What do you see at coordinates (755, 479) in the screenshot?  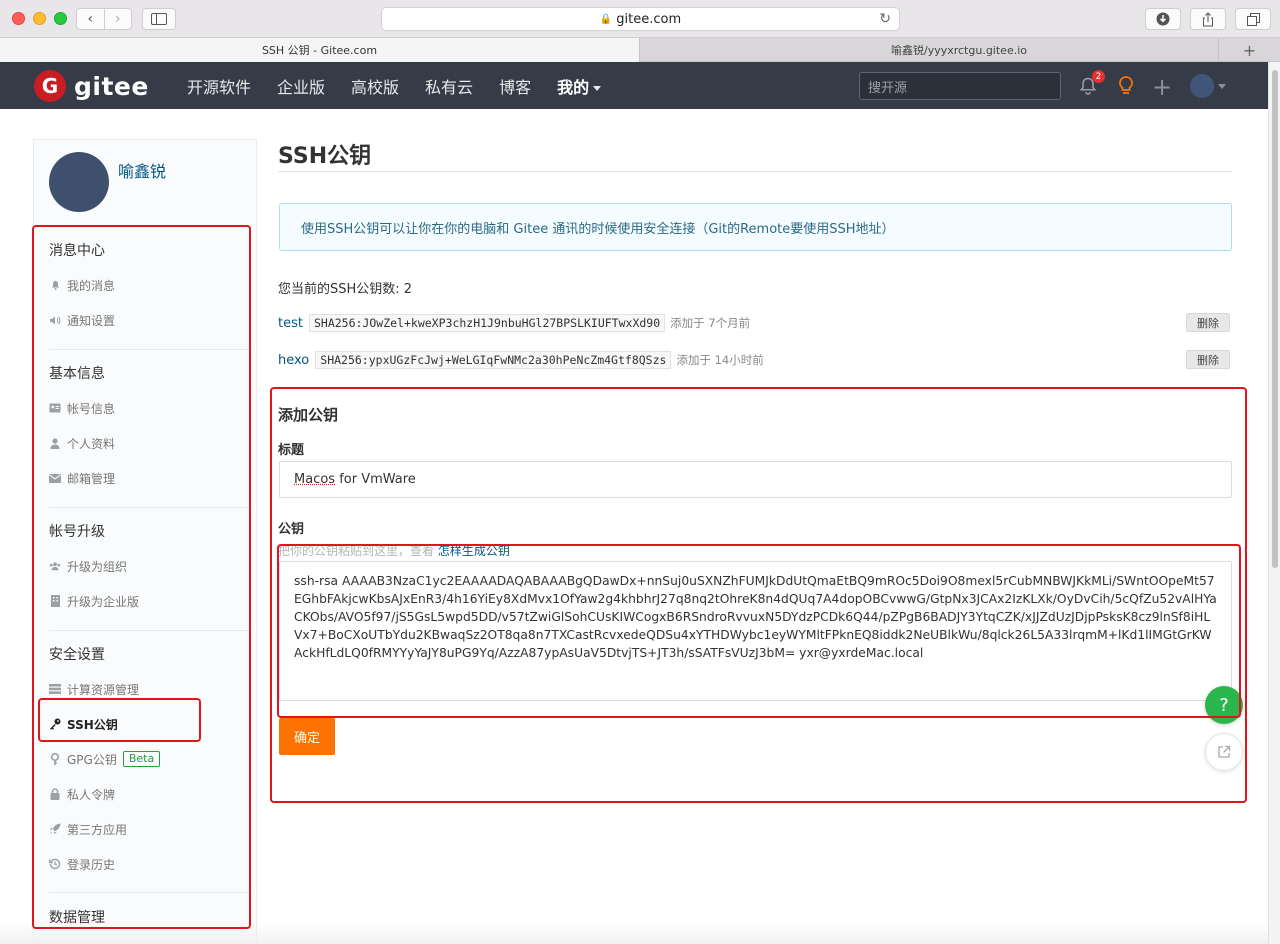 I see `key-title-input: Macos for VmWare` at bounding box center [755, 479].